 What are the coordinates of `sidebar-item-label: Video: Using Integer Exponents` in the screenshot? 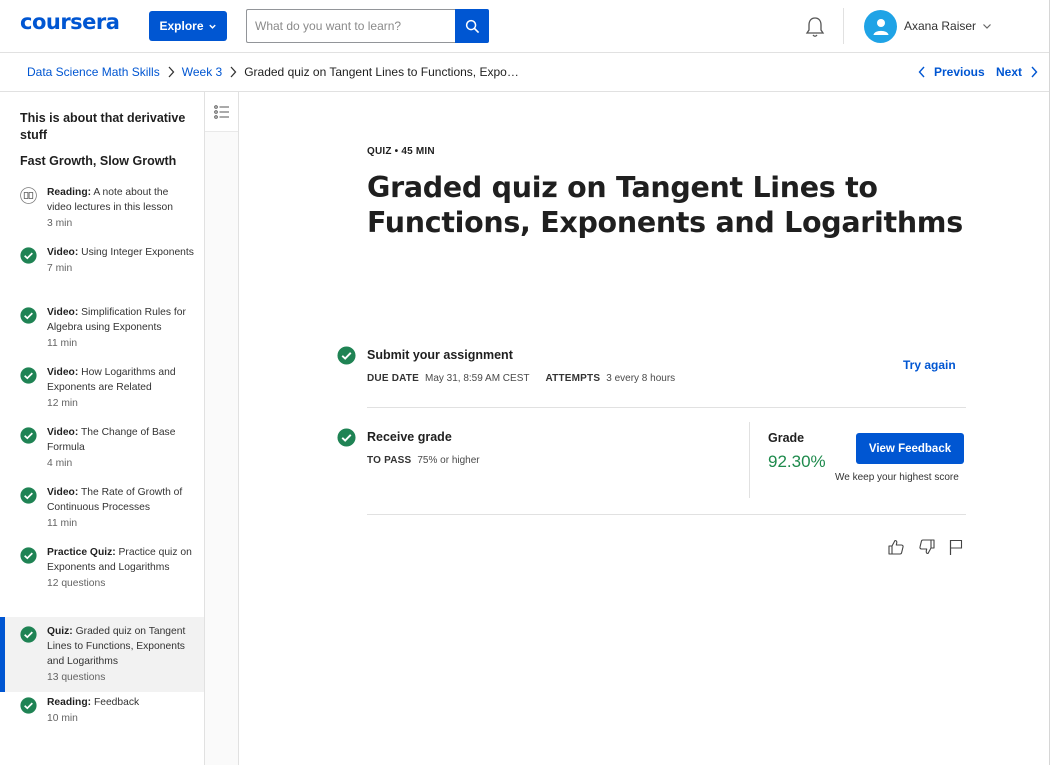 It's located at (120, 252).